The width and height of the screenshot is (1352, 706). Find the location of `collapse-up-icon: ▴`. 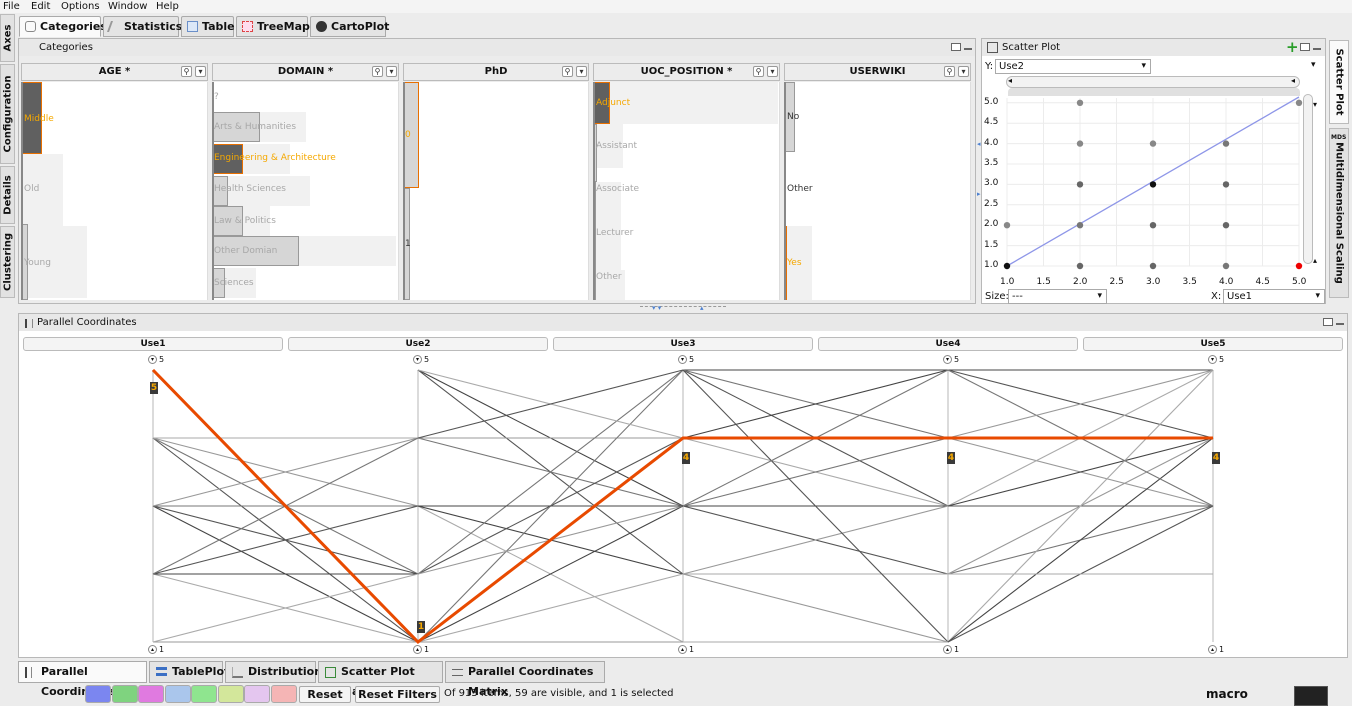

collapse-up-icon: ▴ is located at coordinates (702, 308).